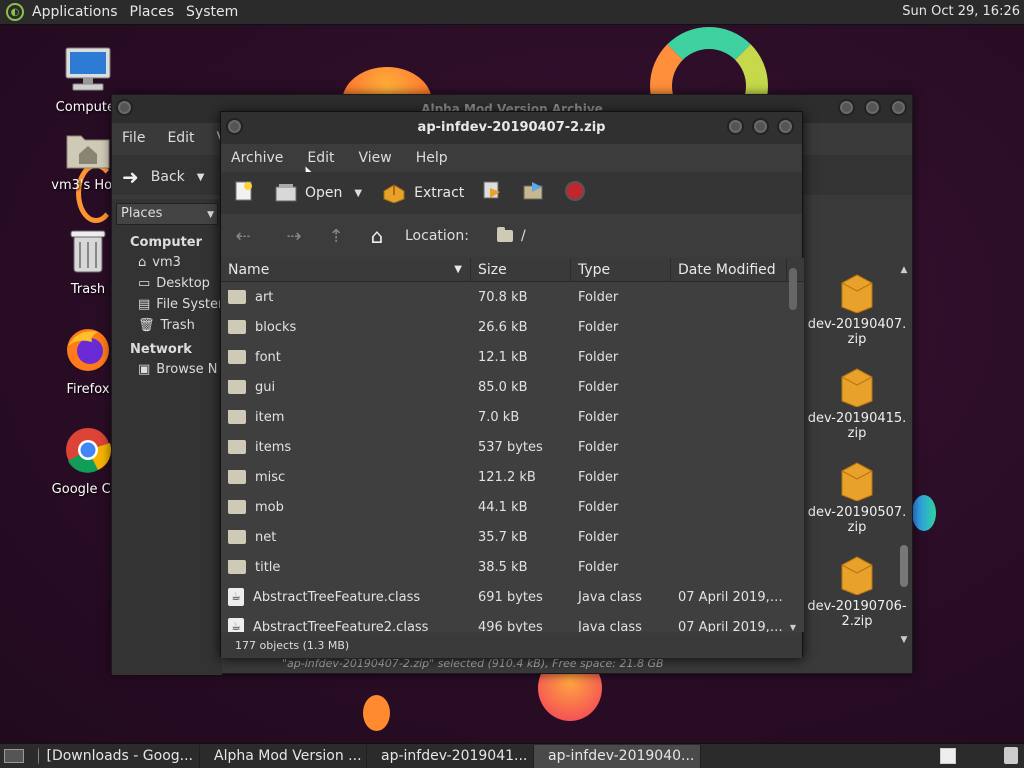  I want to click on sidebar-item-filesystem: ▤ File Syster, so click(167, 304).